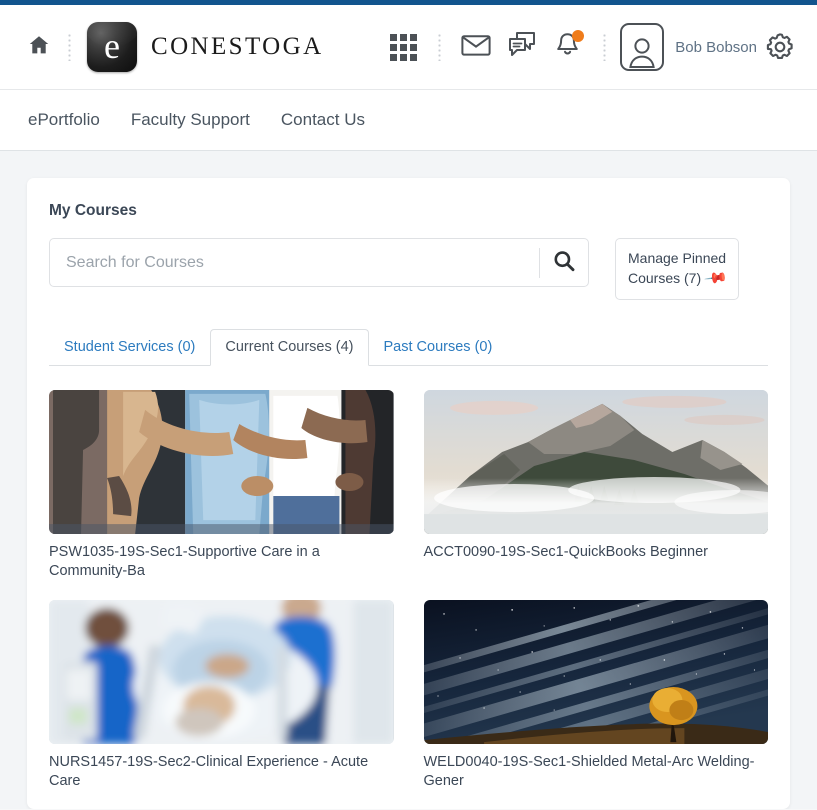  What do you see at coordinates (716, 47) in the screenshot?
I see `user-name-label: Bob Bobson` at bounding box center [716, 47].